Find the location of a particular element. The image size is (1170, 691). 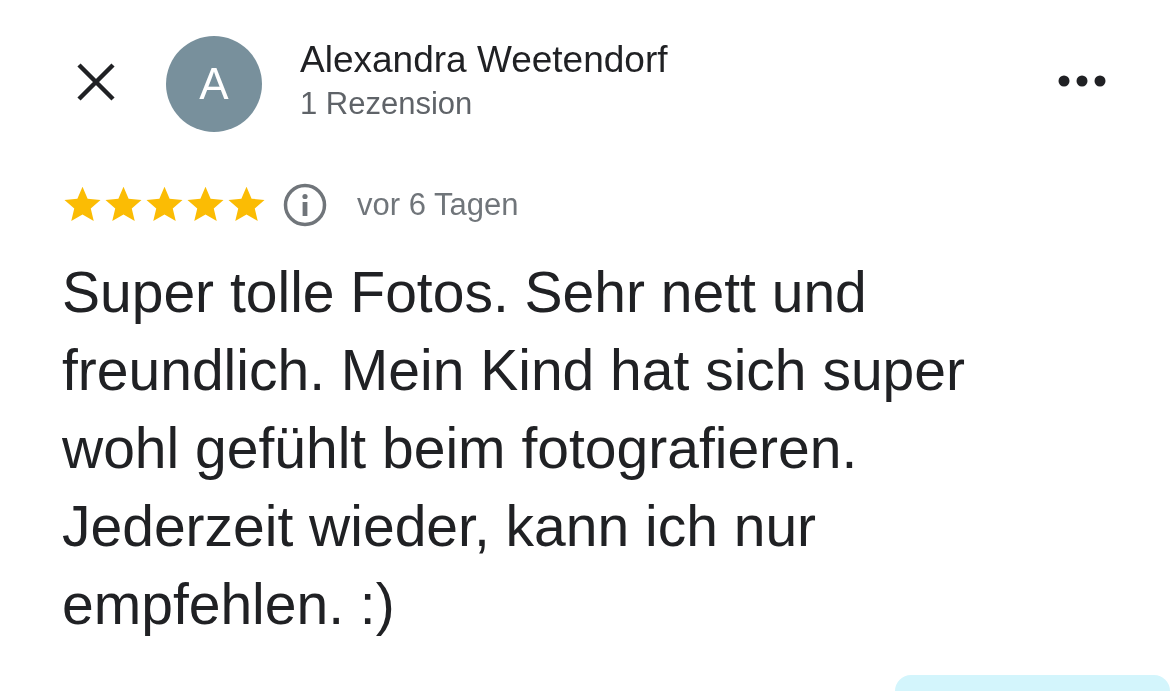

more-icon is located at coordinates (1082, 81).